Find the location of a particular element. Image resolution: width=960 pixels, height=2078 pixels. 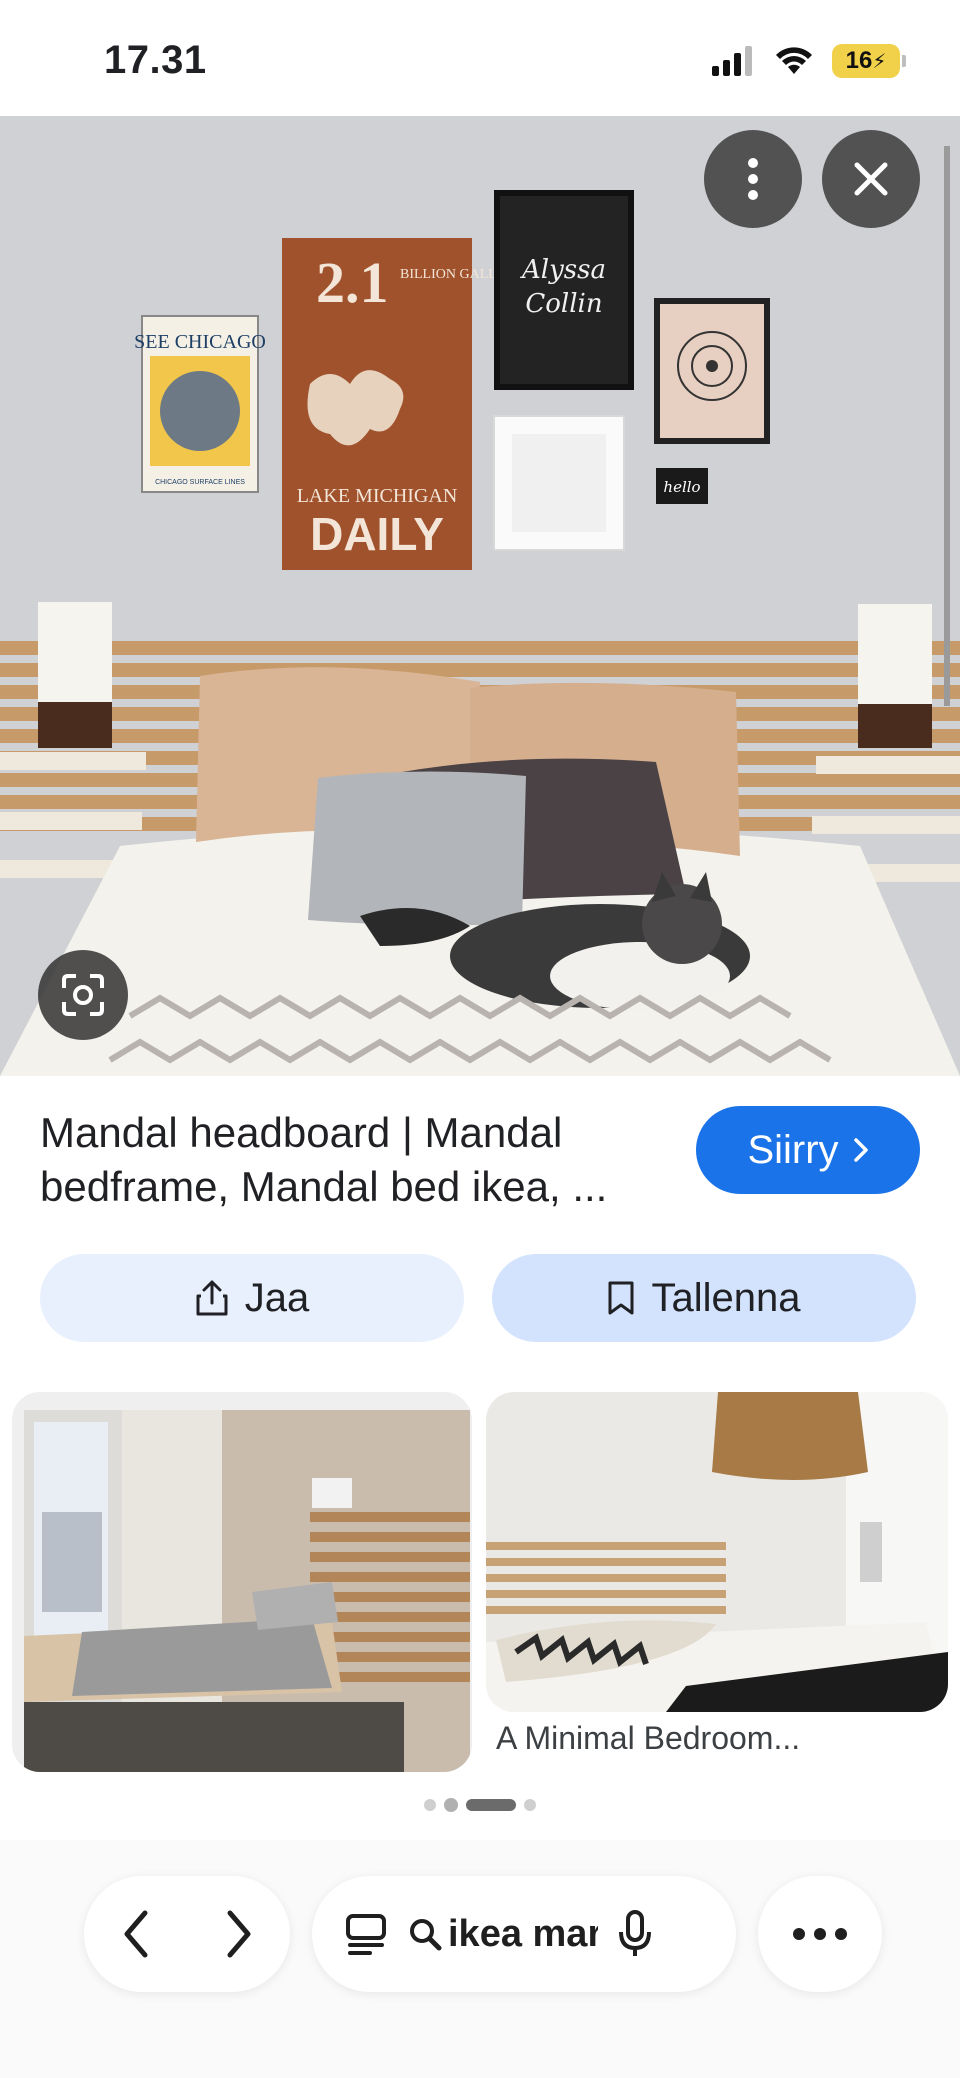

pager-dots is located at coordinates (480, 1805).